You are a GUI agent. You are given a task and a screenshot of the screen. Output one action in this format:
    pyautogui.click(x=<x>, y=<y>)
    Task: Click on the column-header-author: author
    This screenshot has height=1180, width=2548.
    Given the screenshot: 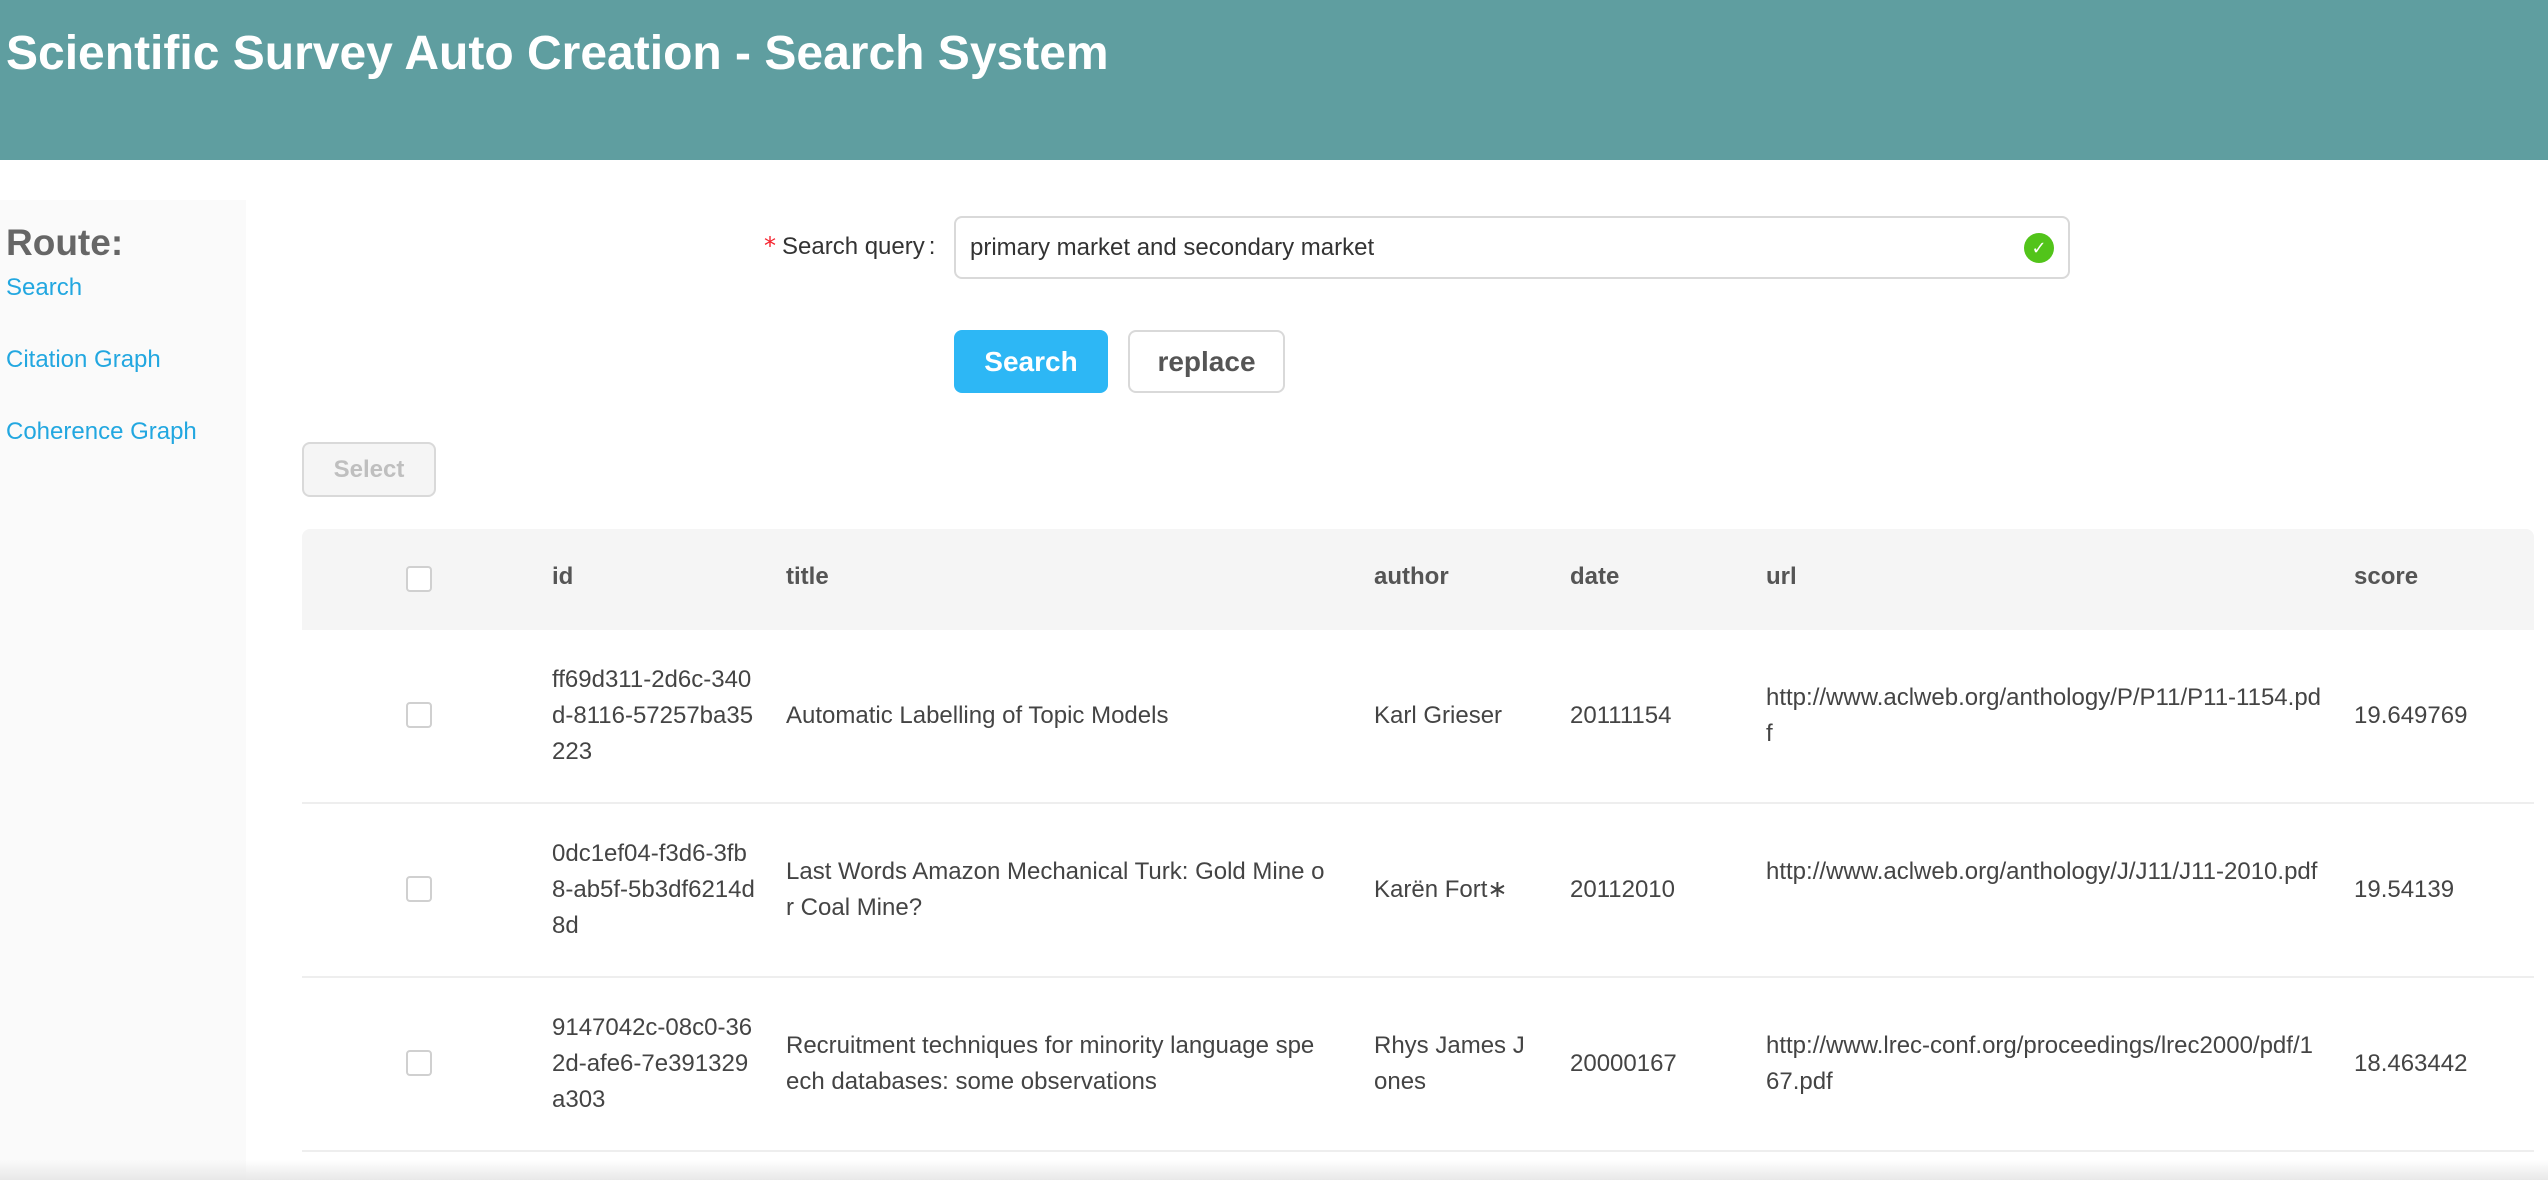 What is the action you would take?
    pyautogui.click(x=1411, y=577)
    